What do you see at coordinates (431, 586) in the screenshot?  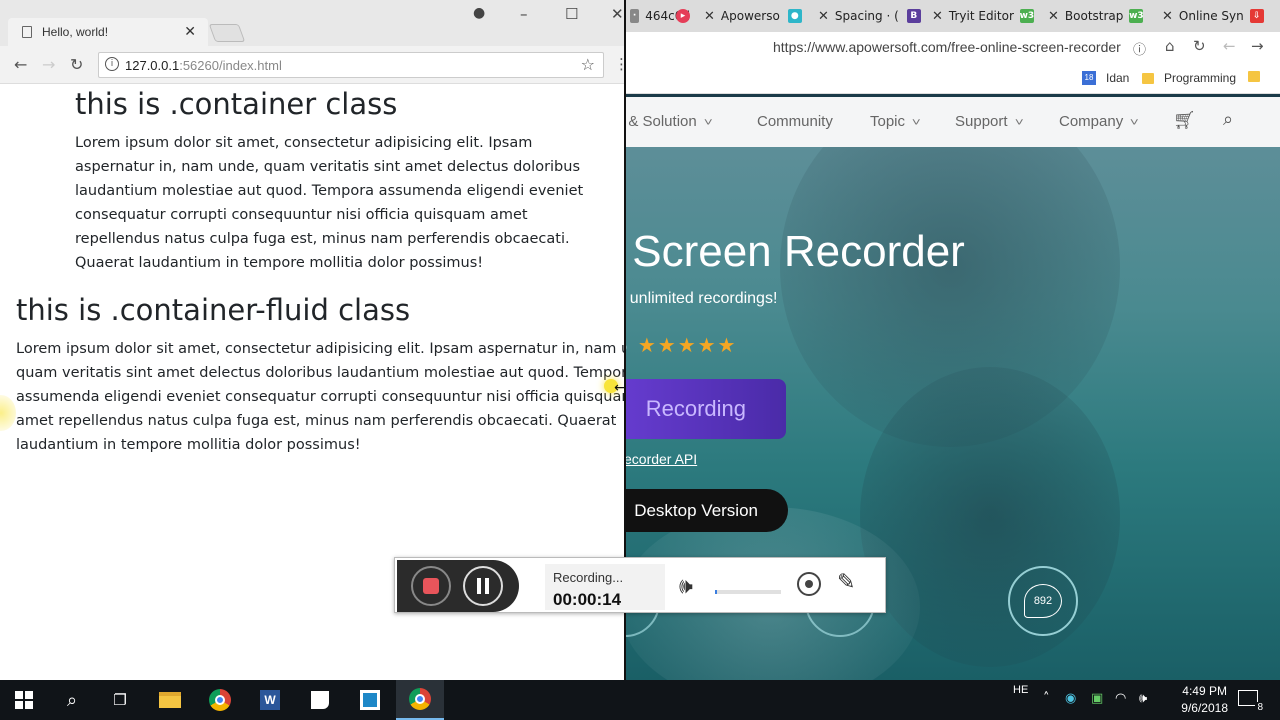 I see `stop-recording-button` at bounding box center [431, 586].